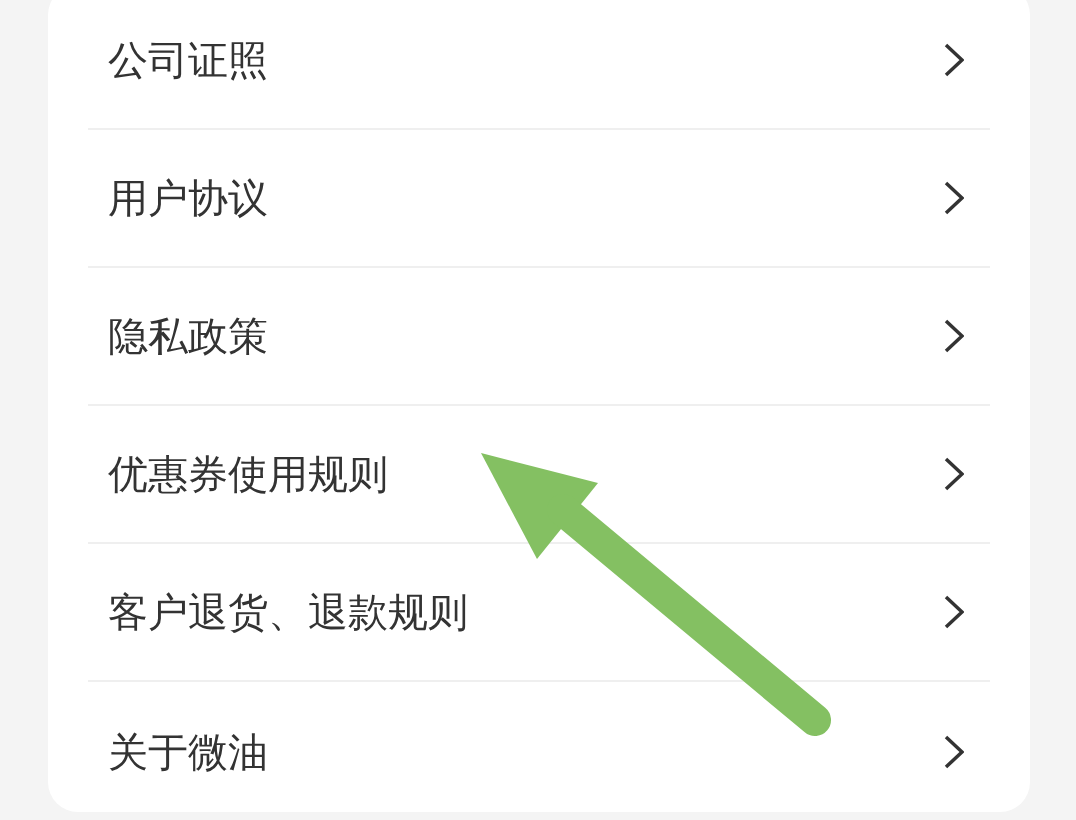 The image size is (1076, 820). Describe the element at coordinates (539, 64) in the screenshot. I see `menu-item: 公司证照` at that location.